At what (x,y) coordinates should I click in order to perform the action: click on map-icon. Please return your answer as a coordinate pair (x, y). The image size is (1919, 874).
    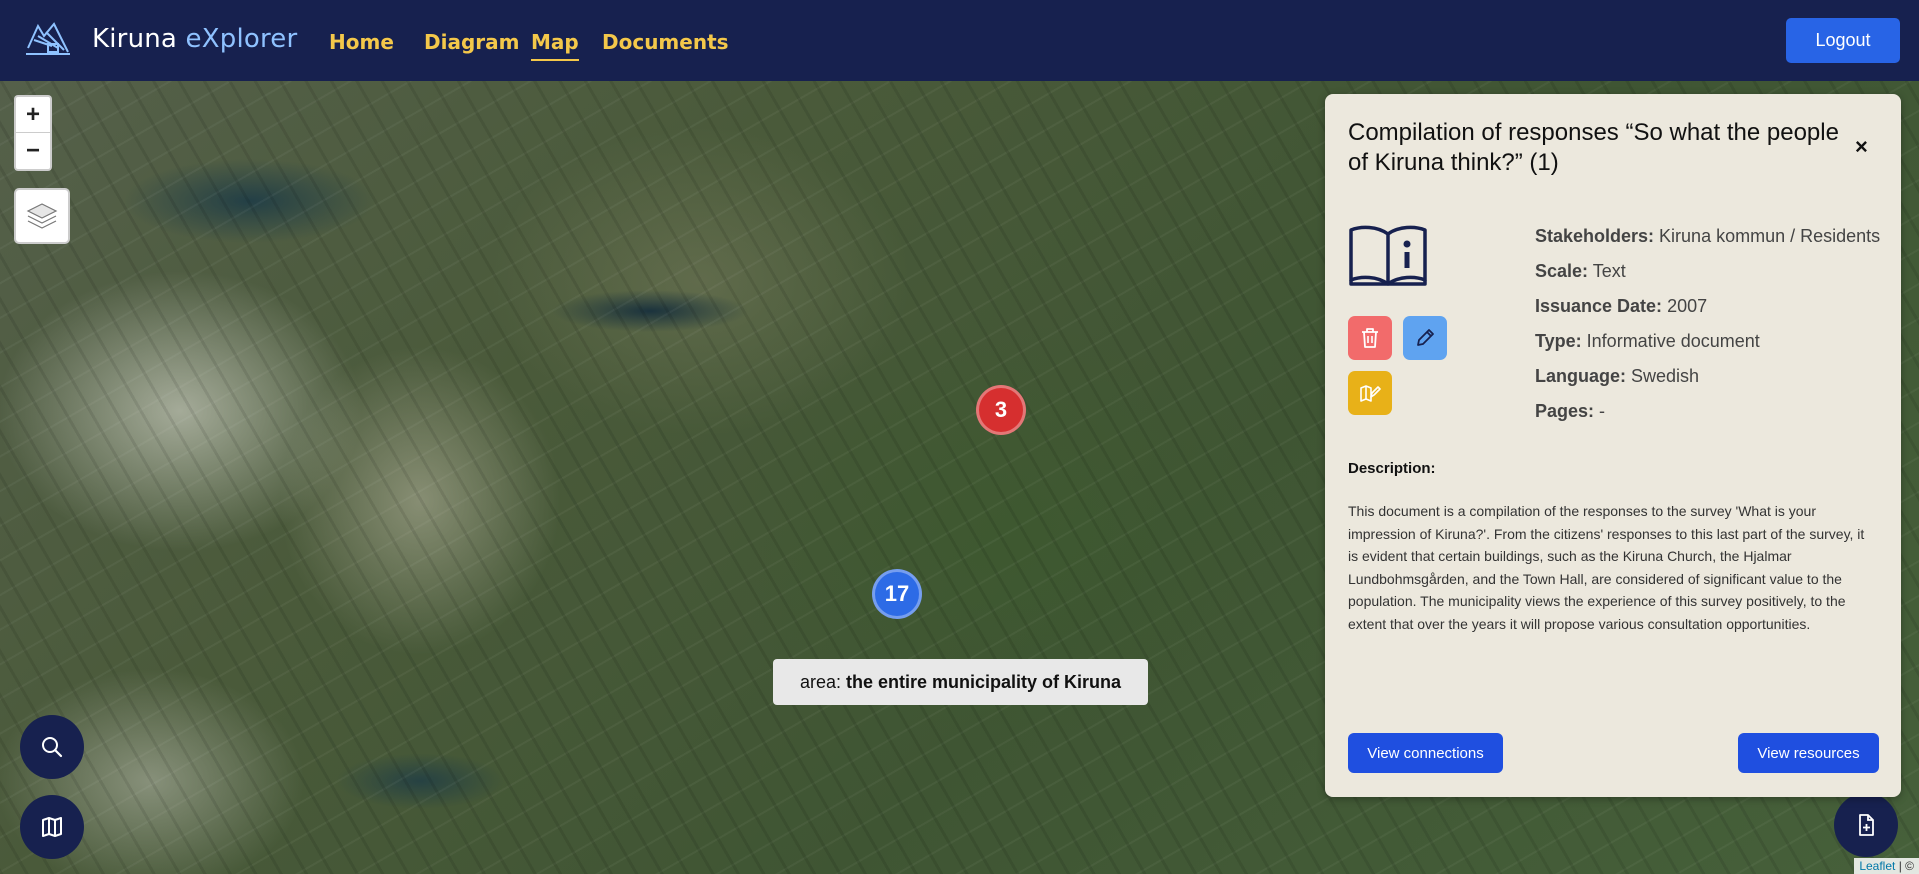
    Looking at the image, I should click on (52, 827).